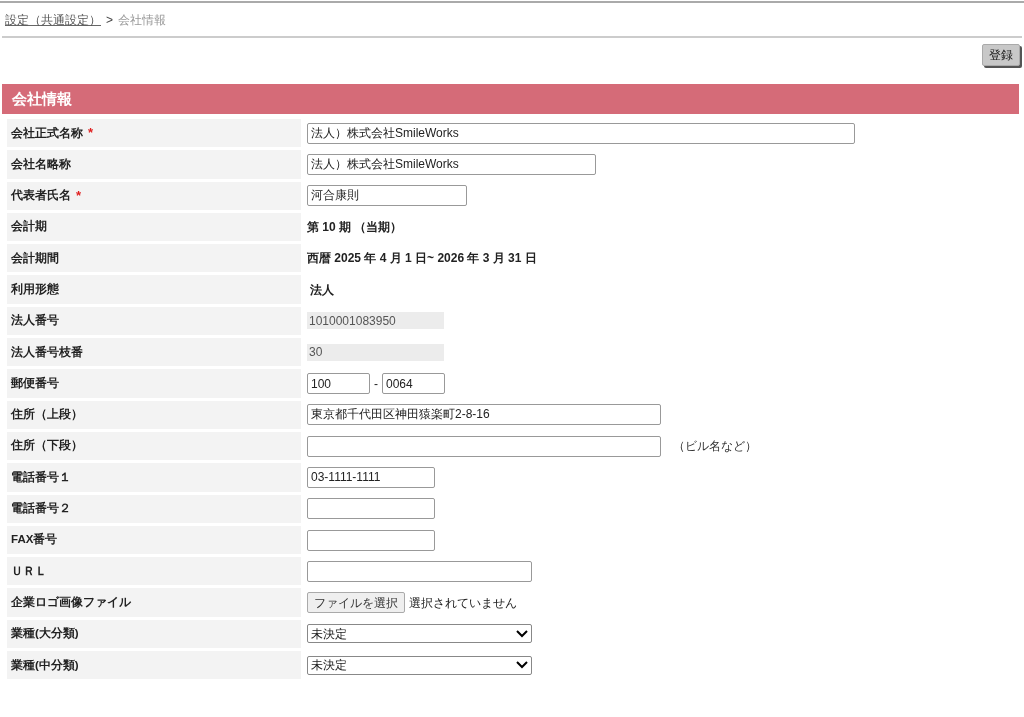  Describe the element at coordinates (142, 20) in the screenshot. I see `breadcrumb-current: 会社情報` at that location.